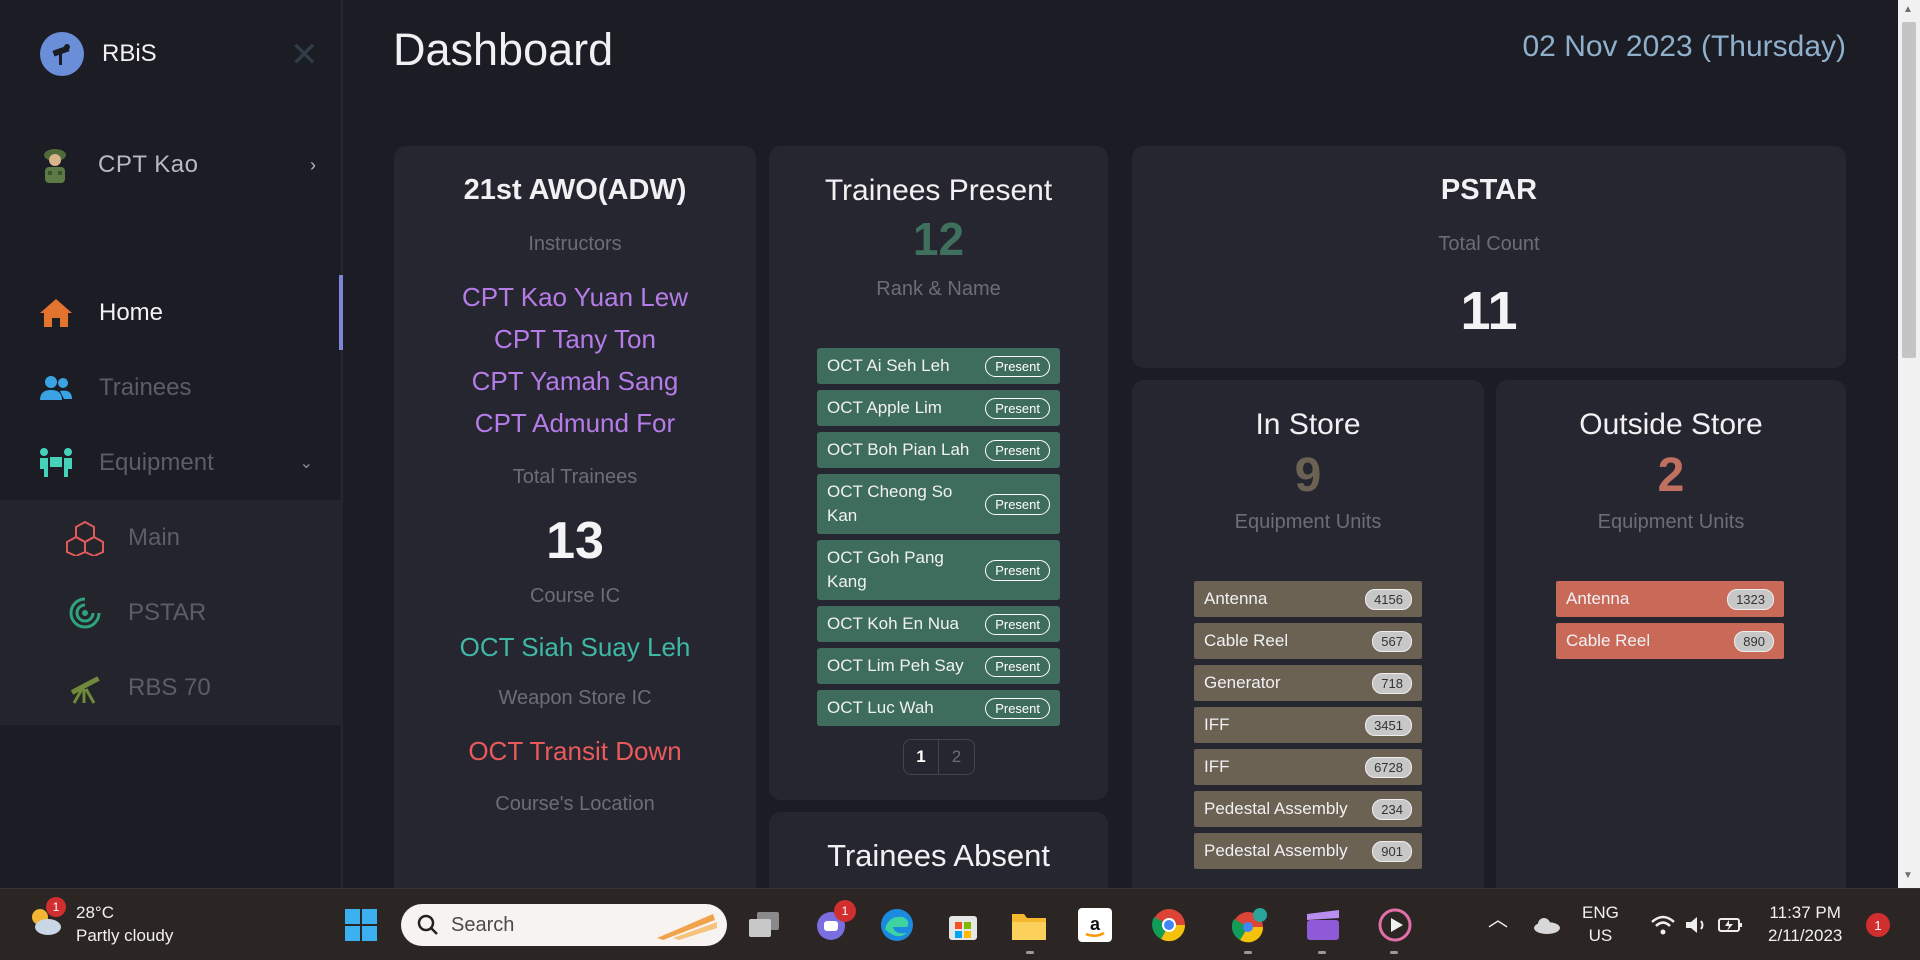  I want to click on list-item: Antenna 1323, so click(1670, 599).